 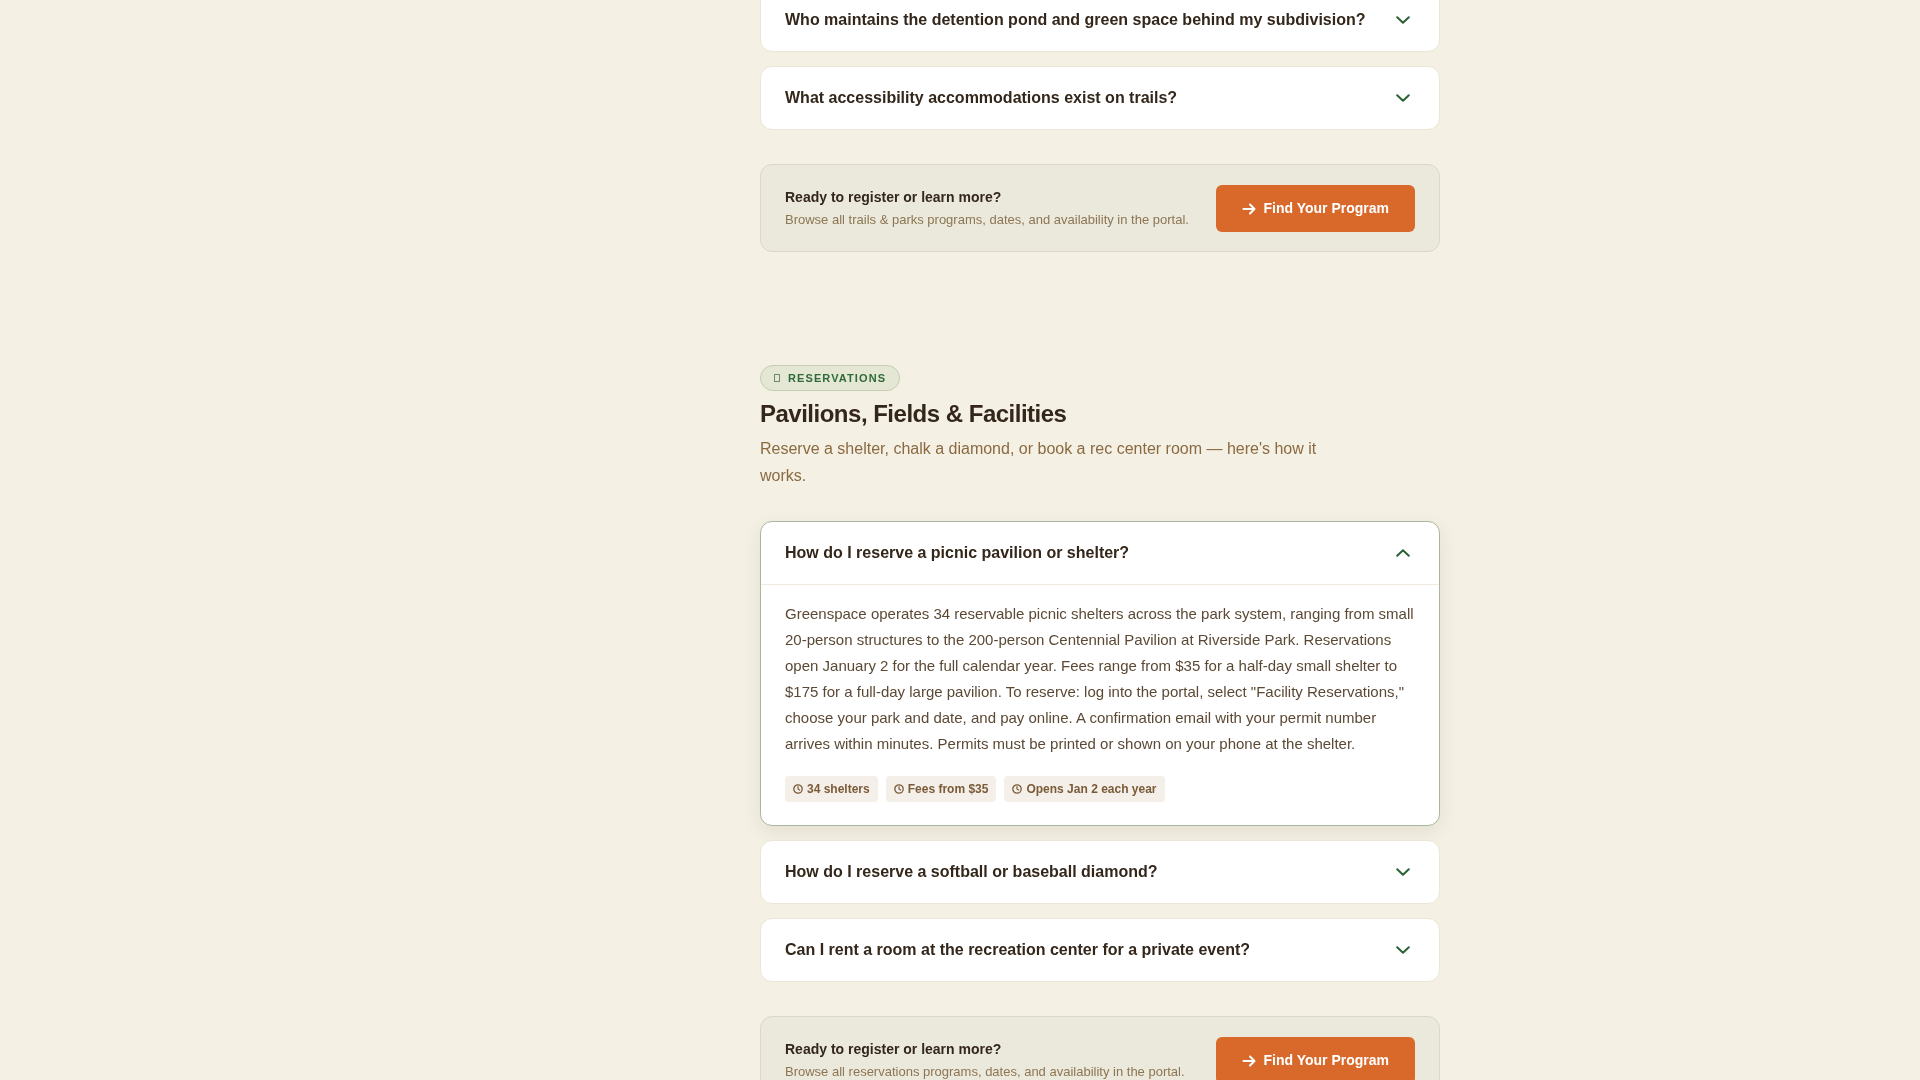 What do you see at coordinates (1100, 25) in the screenshot?
I see `faq-question-button: Who maintains the detention pond and green space behind my subdivision?` at bounding box center [1100, 25].